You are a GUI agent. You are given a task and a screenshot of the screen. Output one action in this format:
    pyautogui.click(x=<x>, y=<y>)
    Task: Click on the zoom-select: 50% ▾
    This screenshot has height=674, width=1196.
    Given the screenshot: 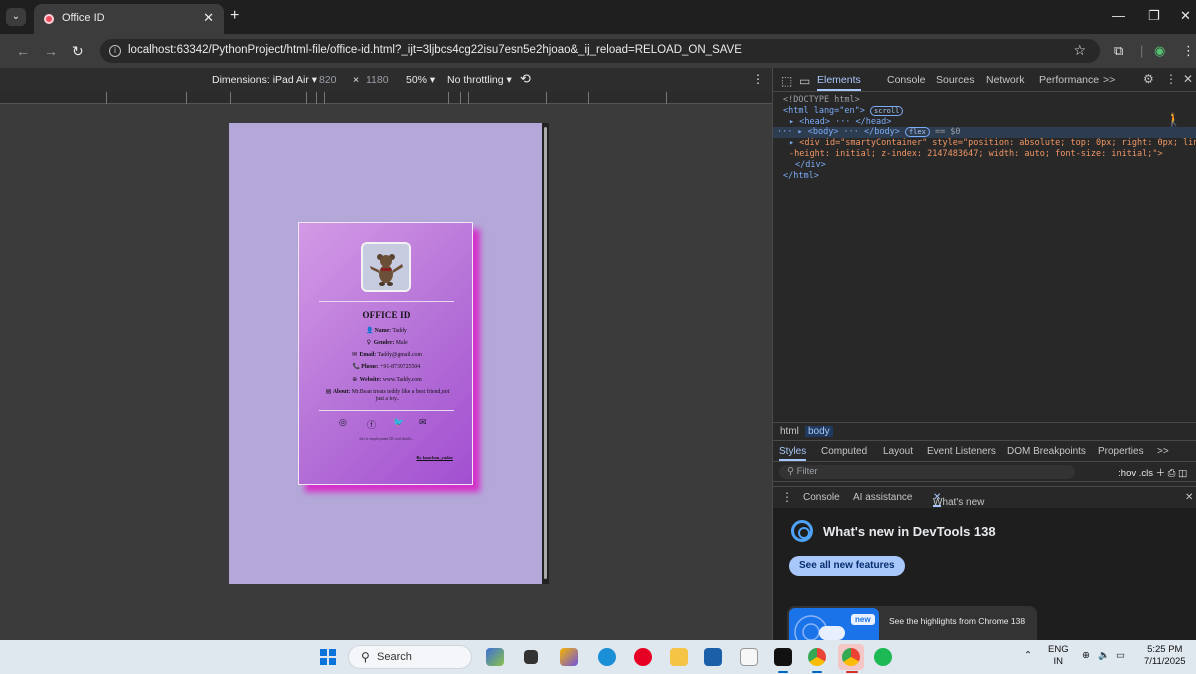 What is the action you would take?
    pyautogui.click(x=420, y=80)
    